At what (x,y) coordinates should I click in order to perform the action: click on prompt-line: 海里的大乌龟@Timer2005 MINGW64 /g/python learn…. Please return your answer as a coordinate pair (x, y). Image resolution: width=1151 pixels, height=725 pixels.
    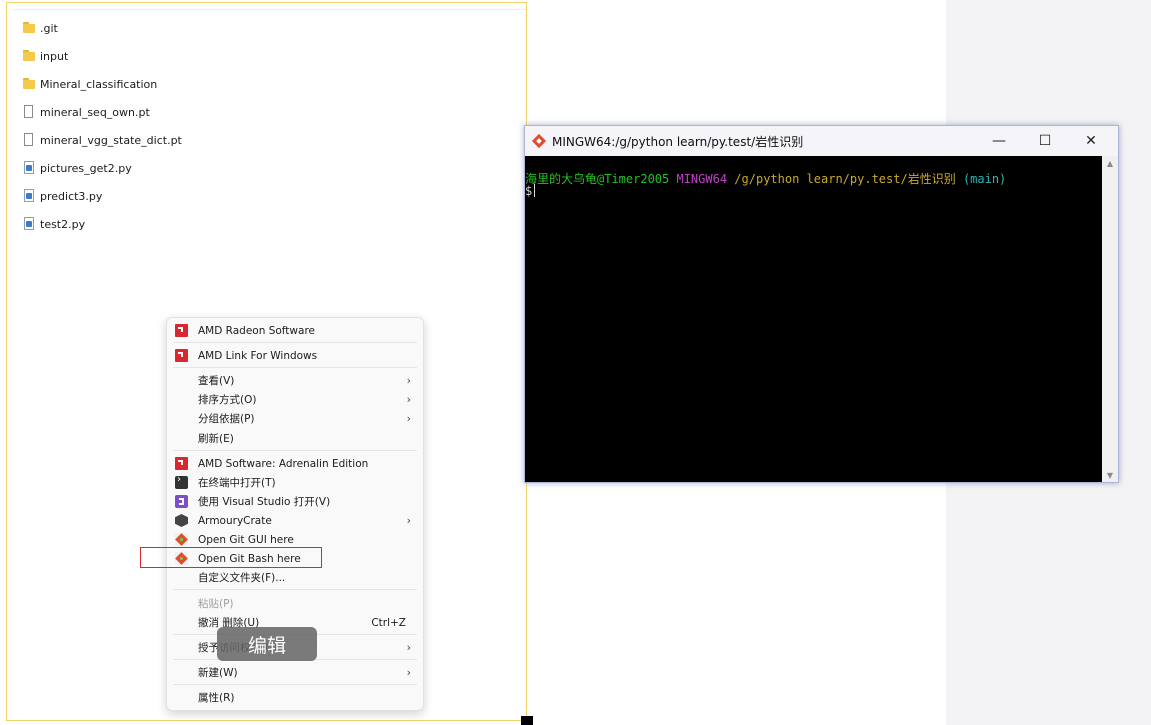
    Looking at the image, I should click on (765, 178).